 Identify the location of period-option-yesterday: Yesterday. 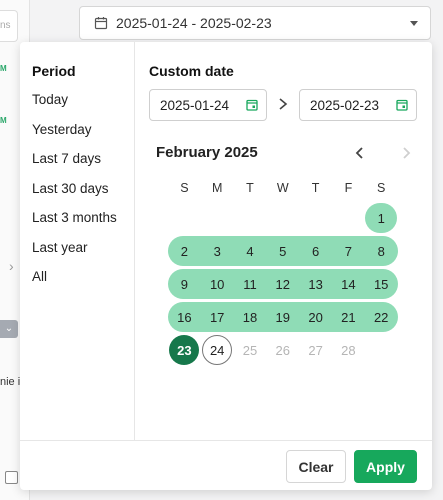
(74, 137).